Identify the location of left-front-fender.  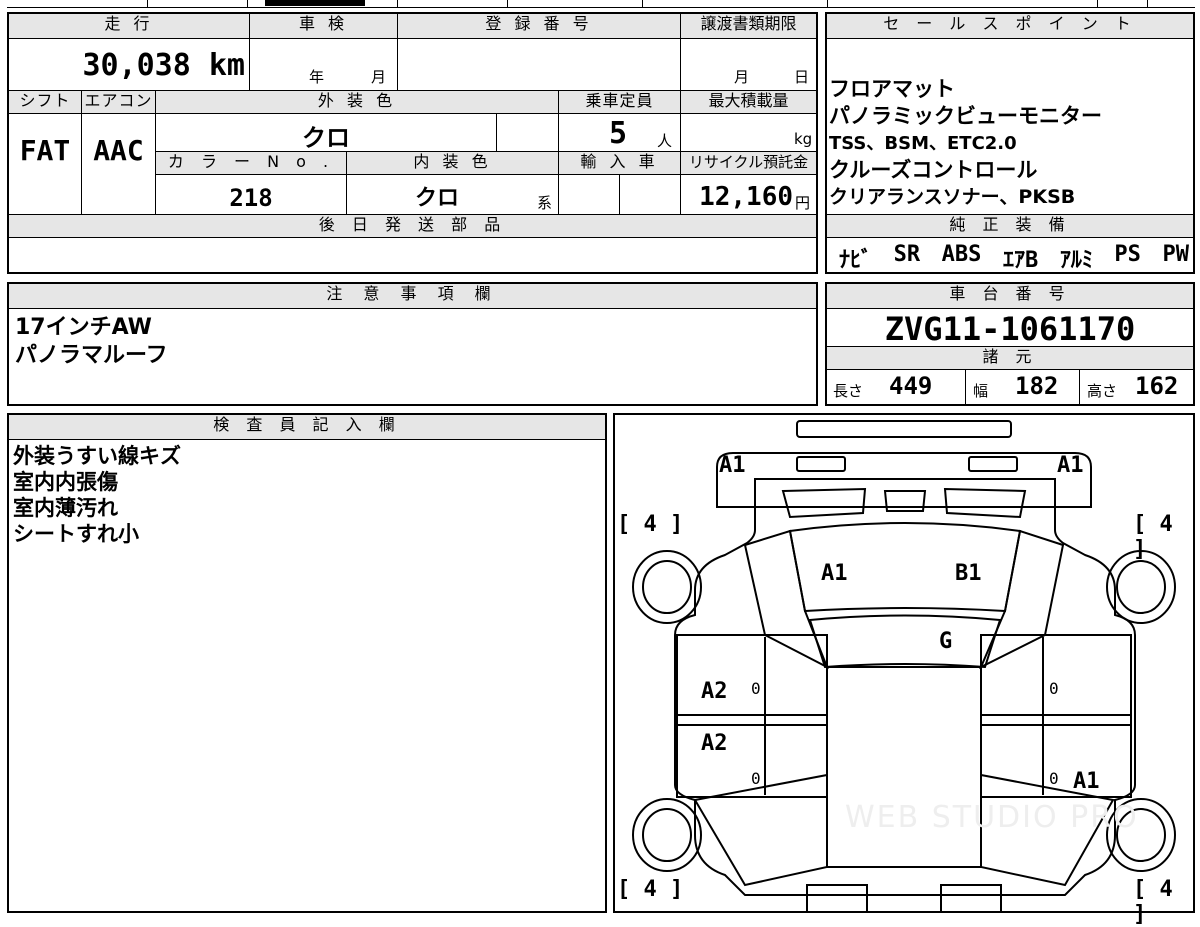
(786, 599).